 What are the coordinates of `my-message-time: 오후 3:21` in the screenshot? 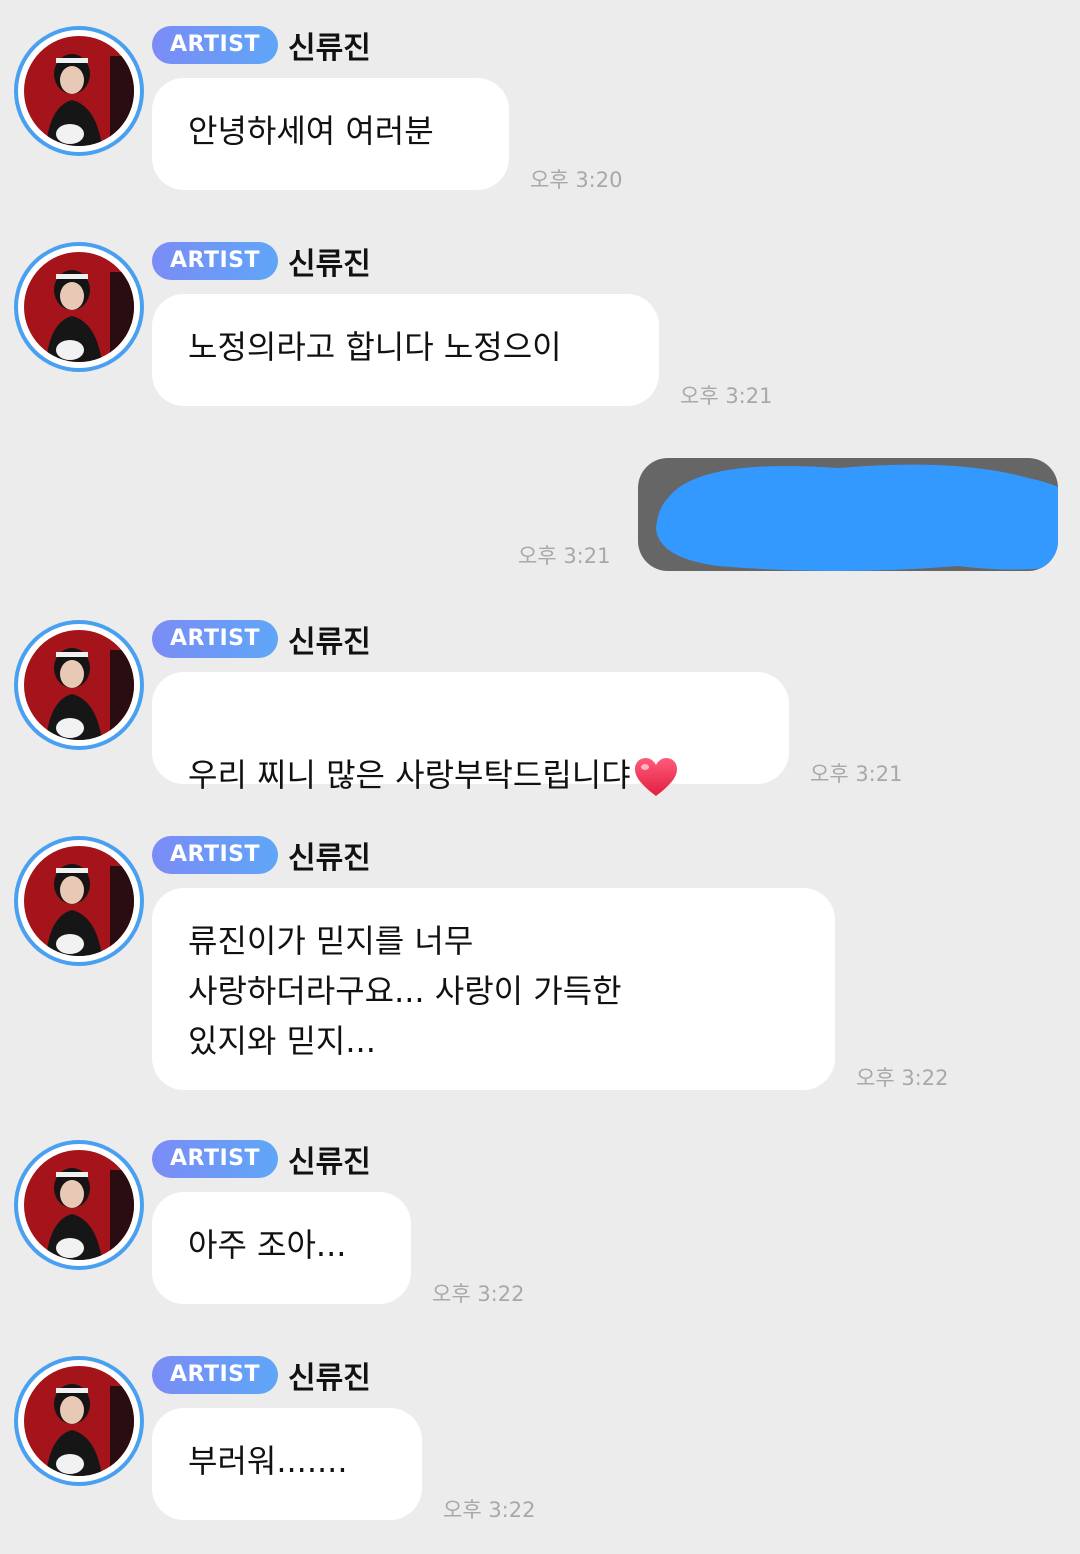 It's located at (564, 556).